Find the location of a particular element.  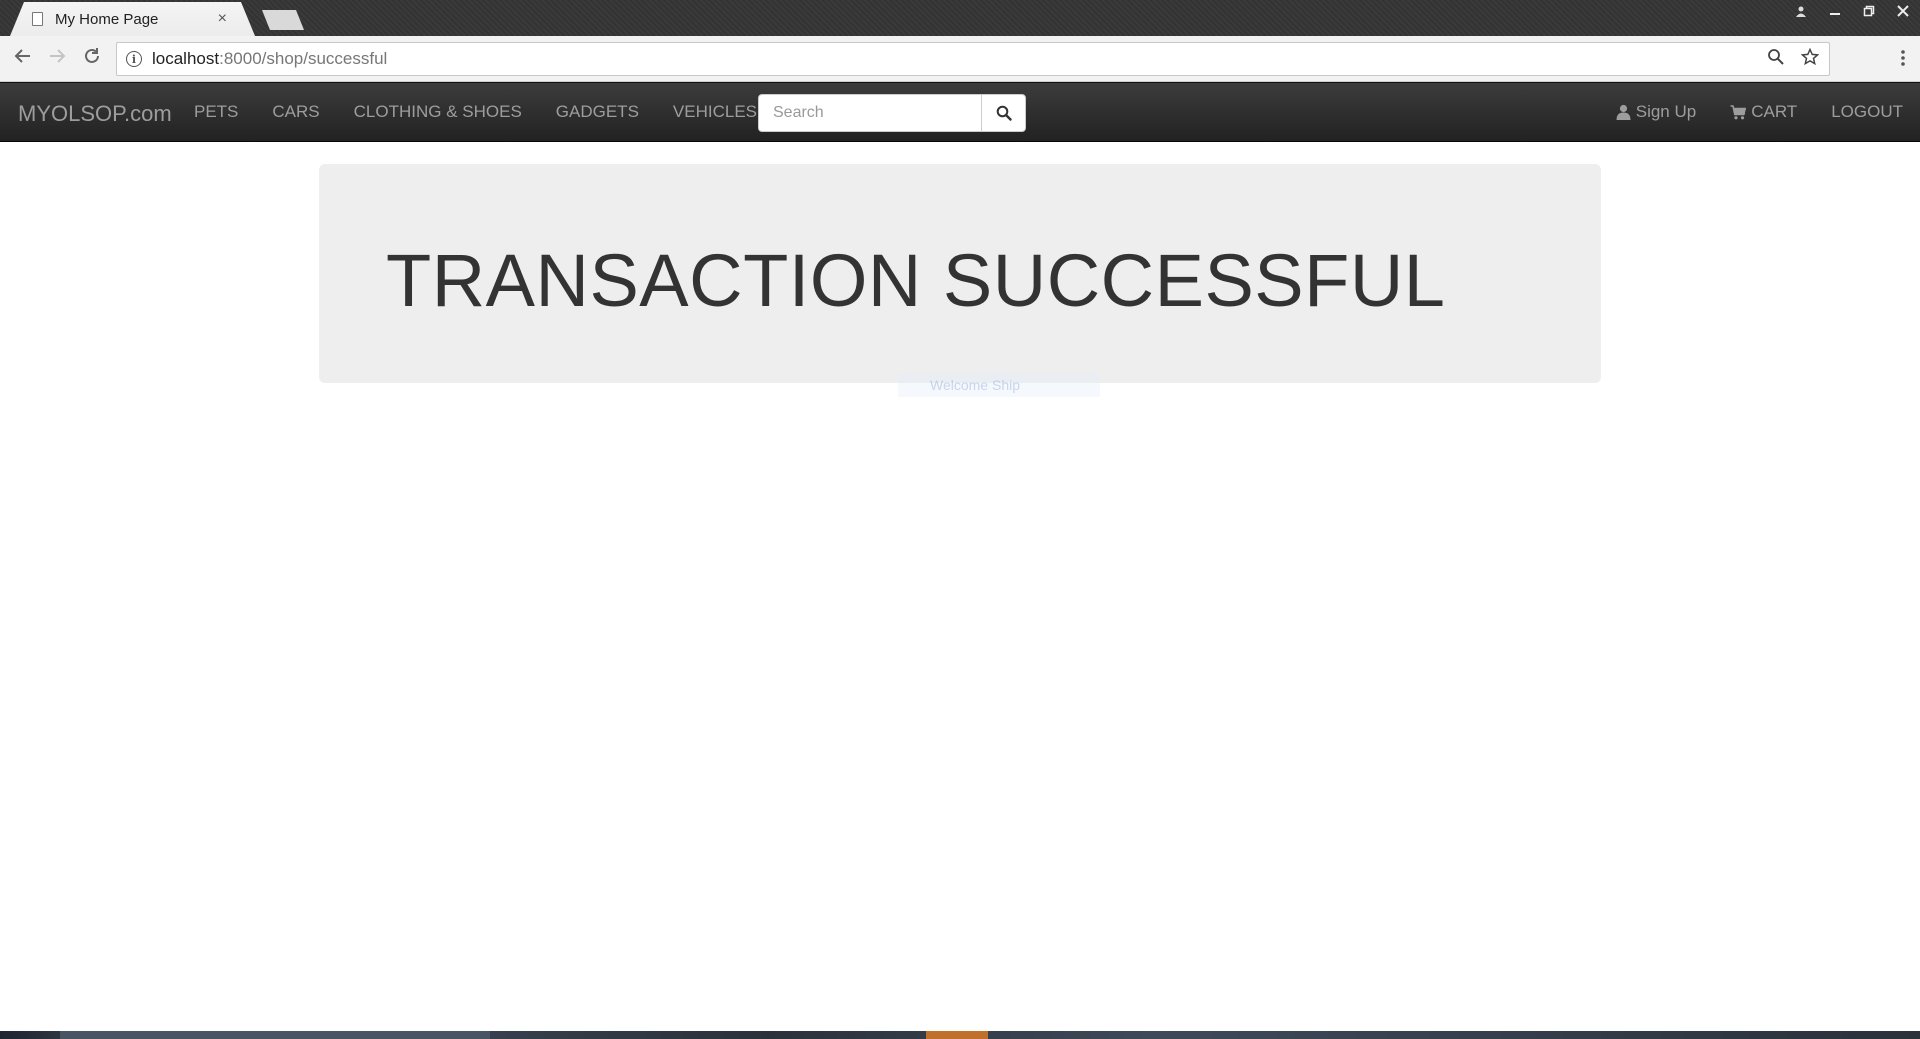

restore-icon is located at coordinates (1869, 11).